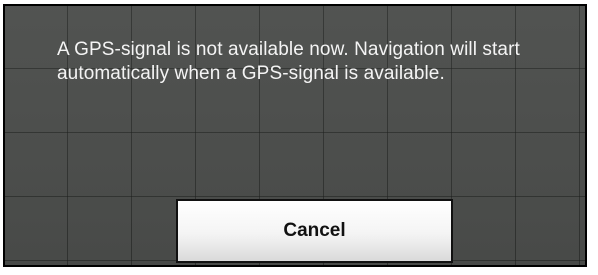  I want to click on cancel-button-label: Cancel, so click(314, 230).